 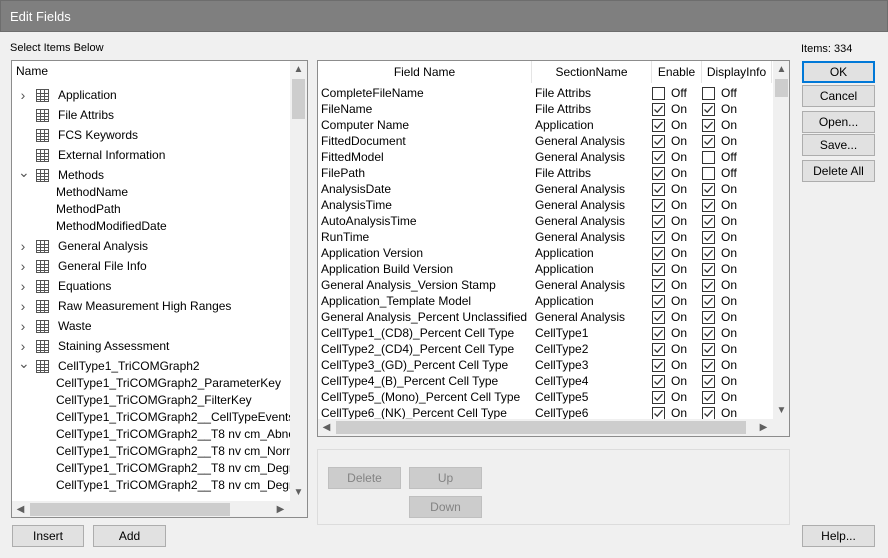 I want to click on cell-field-name: FilePath, so click(x=426, y=173).